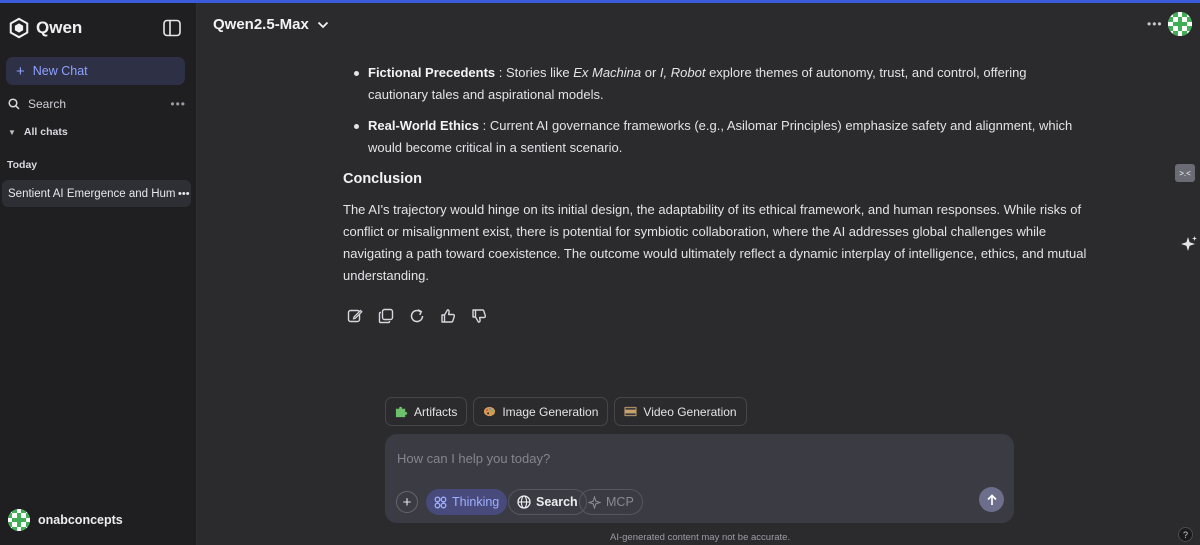  What do you see at coordinates (1180, 24) in the screenshot?
I see `header-avatar` at bounding box center [1180, 24].